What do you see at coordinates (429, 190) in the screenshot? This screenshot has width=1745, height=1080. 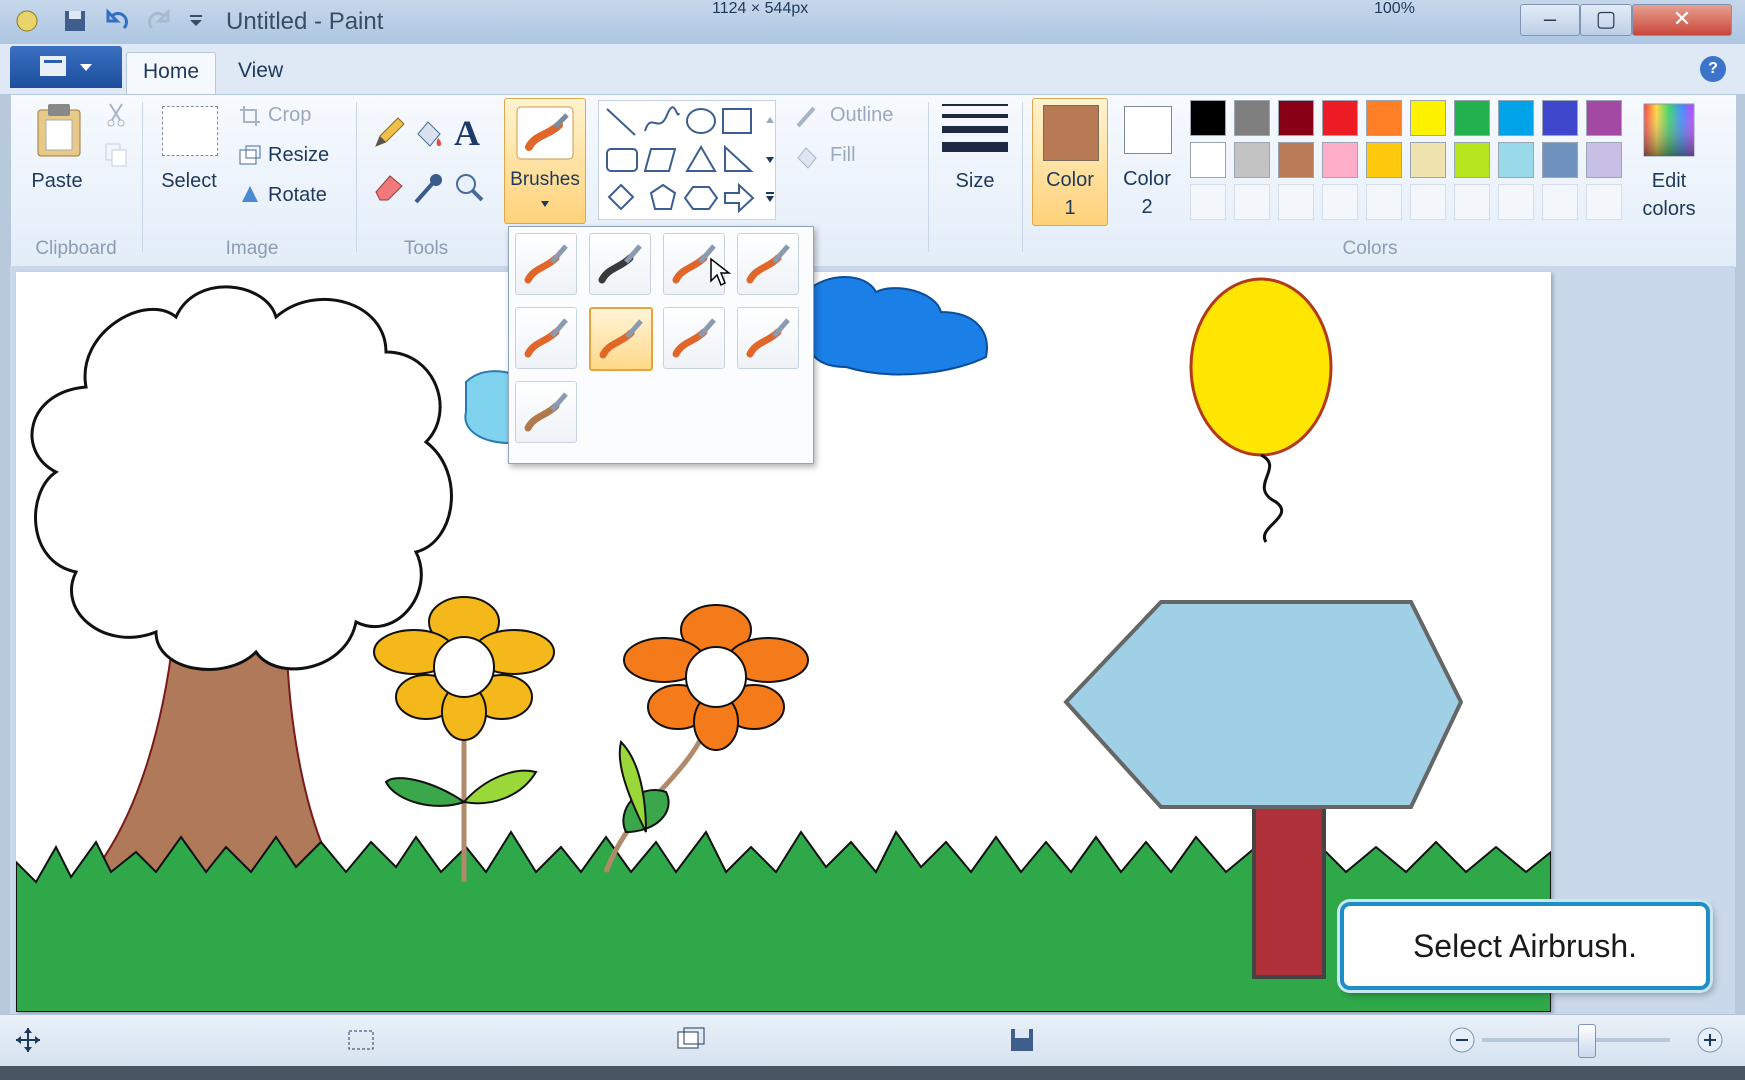 I see `color-picker-icon` at bounding box center [429, 190].